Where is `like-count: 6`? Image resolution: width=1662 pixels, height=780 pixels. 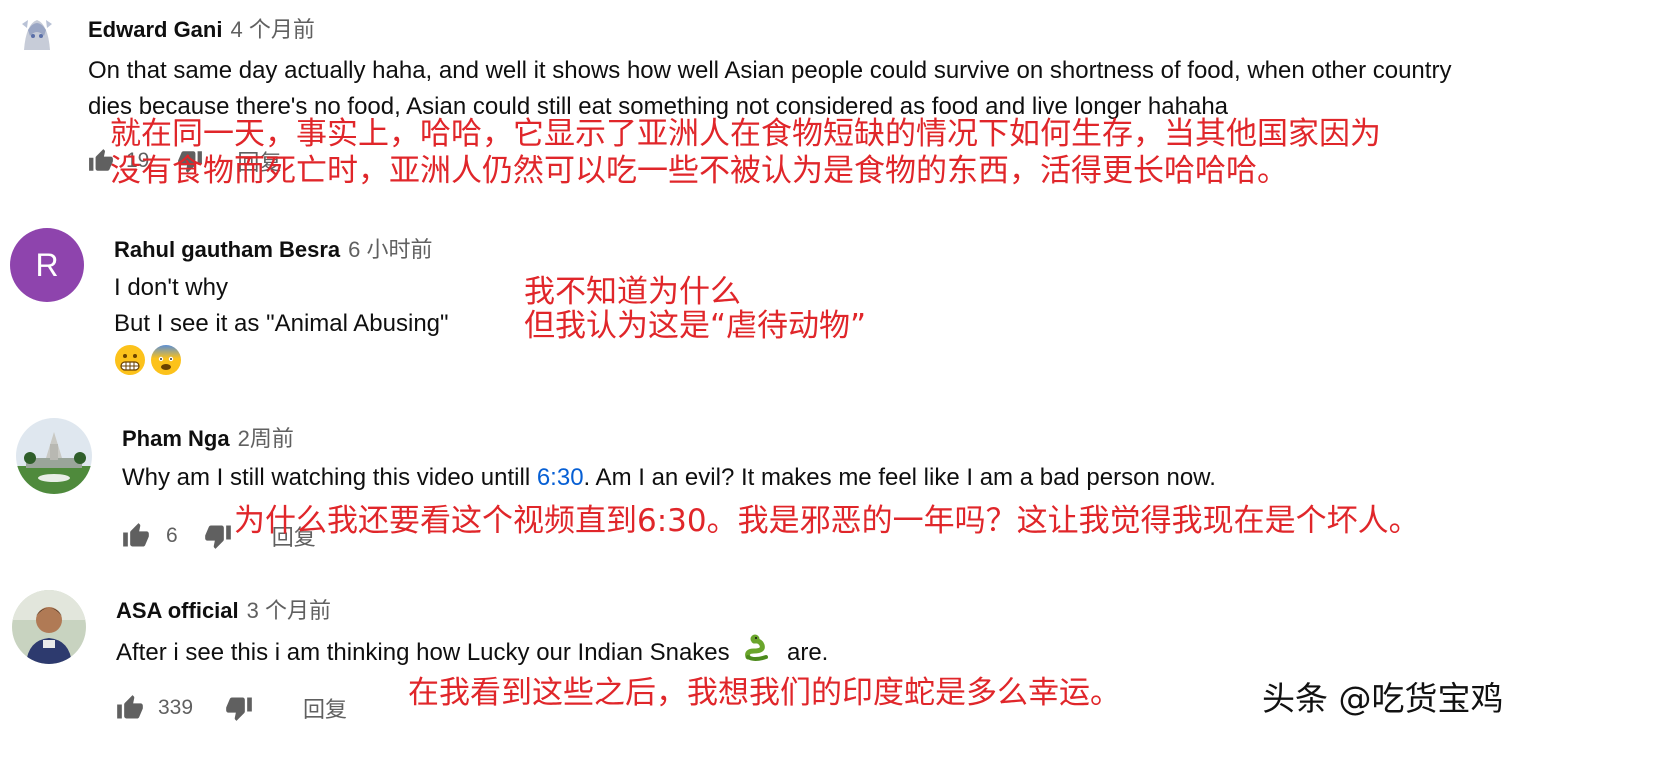 like-count: 6 is located at coordinates (172, 535).